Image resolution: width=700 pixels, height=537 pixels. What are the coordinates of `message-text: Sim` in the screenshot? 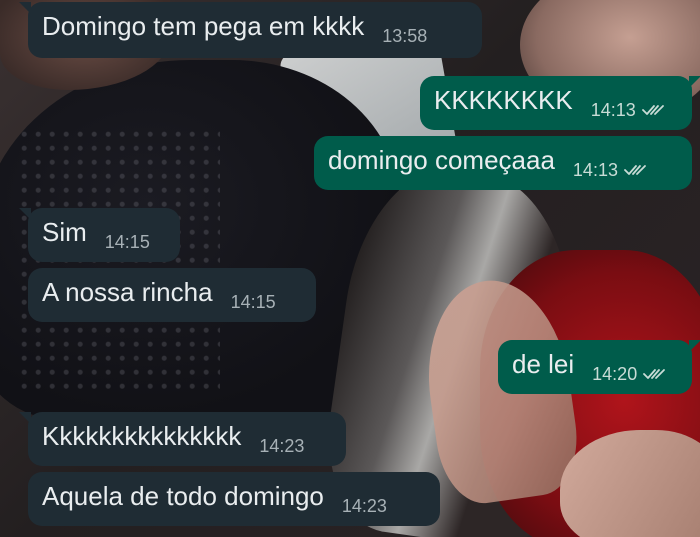 It's located at (64, 232).